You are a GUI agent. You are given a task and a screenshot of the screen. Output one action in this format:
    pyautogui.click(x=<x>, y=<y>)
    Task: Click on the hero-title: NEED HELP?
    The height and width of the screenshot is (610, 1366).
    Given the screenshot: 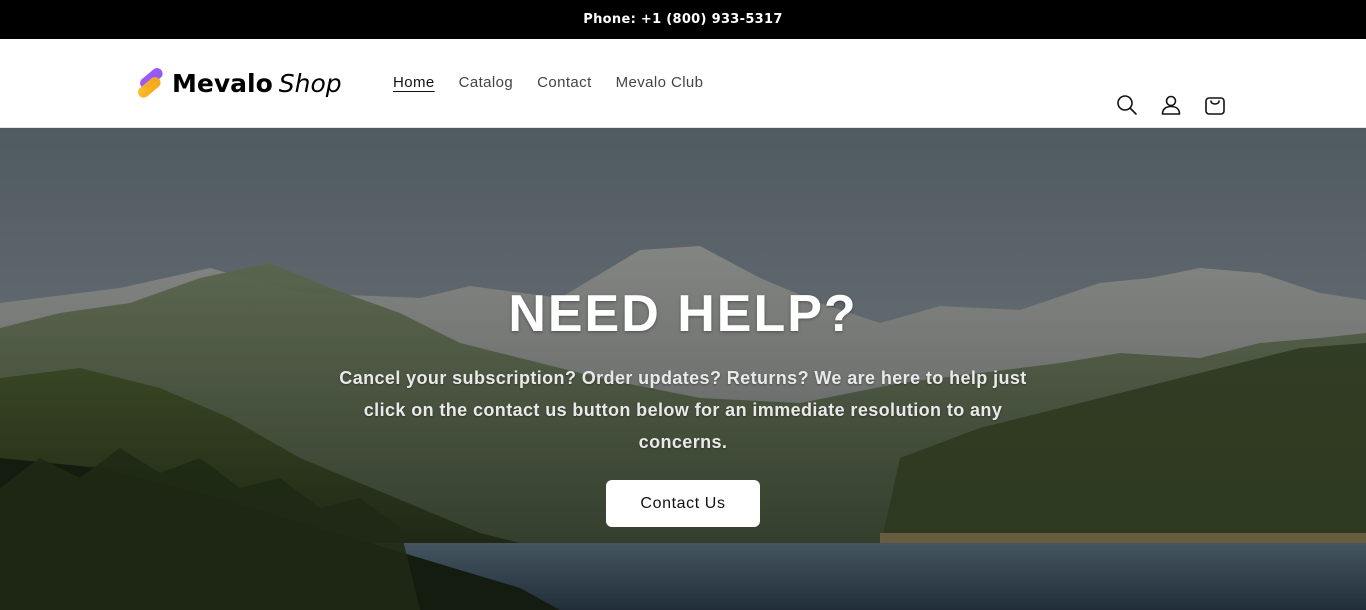 What is the action you would take?
    pyautogui.click(x=683, y=314)
    